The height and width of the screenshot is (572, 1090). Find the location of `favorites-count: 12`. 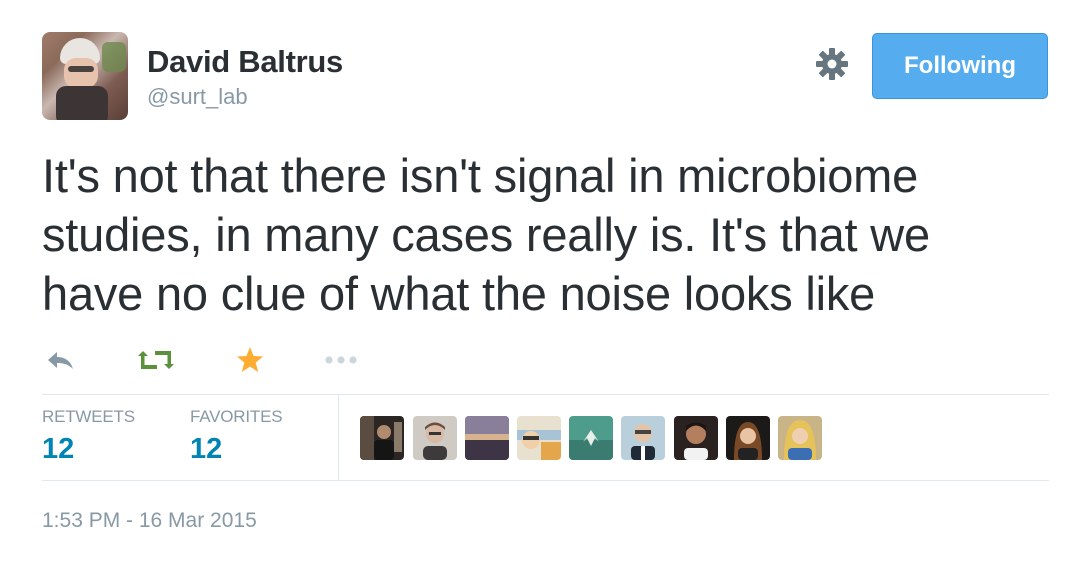

favorites-count: 12 is located at coordinates (206, 449).